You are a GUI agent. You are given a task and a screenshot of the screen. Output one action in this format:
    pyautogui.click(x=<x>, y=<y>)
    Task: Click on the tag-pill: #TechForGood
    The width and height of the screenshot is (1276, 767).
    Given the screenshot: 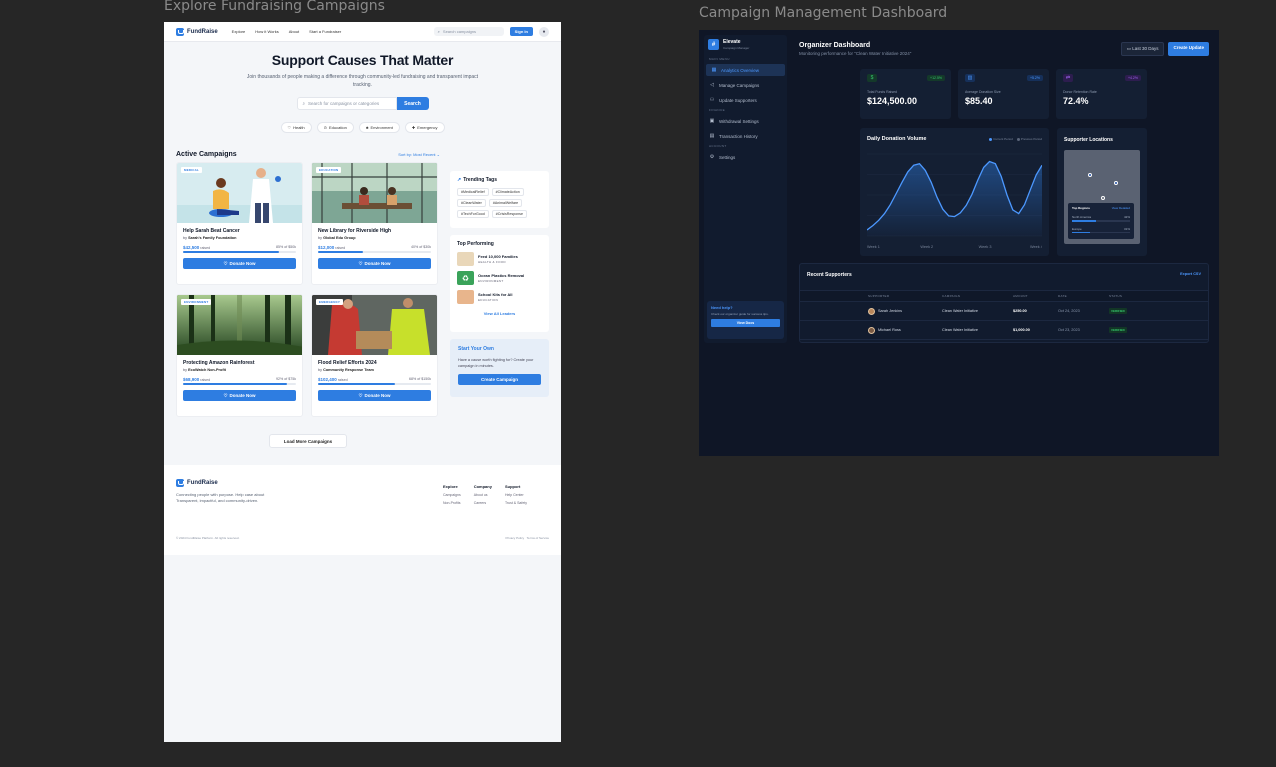 What is the action you would take?
    pyautogui.click(x=473, y=214)
    